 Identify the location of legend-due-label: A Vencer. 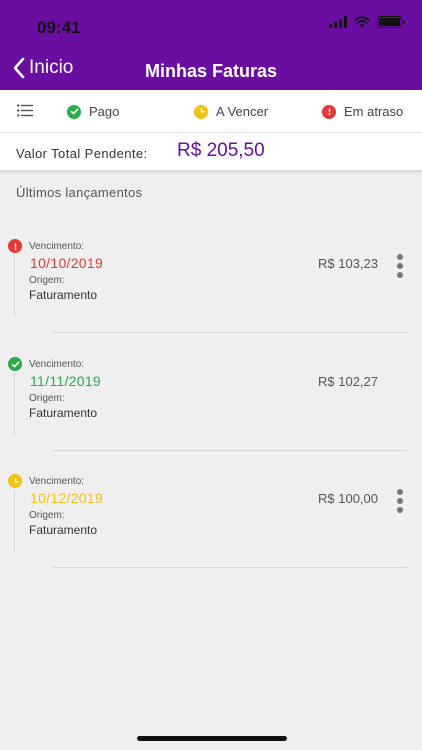
(242, 111).